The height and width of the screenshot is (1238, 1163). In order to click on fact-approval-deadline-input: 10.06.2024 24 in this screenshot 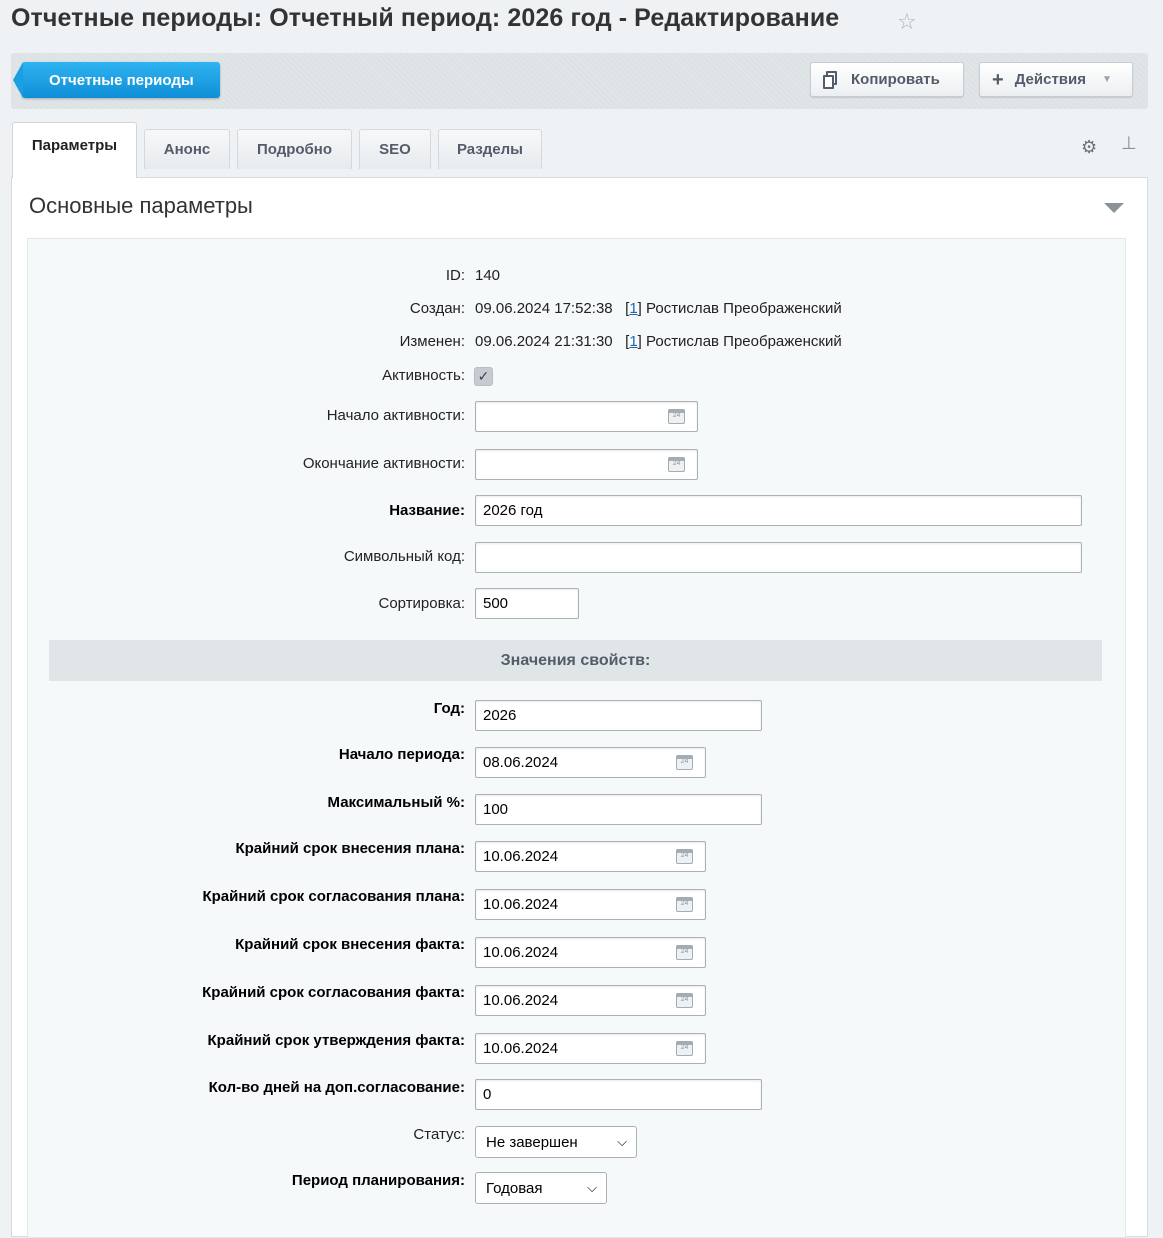, I will do `click(590, 1000)`.